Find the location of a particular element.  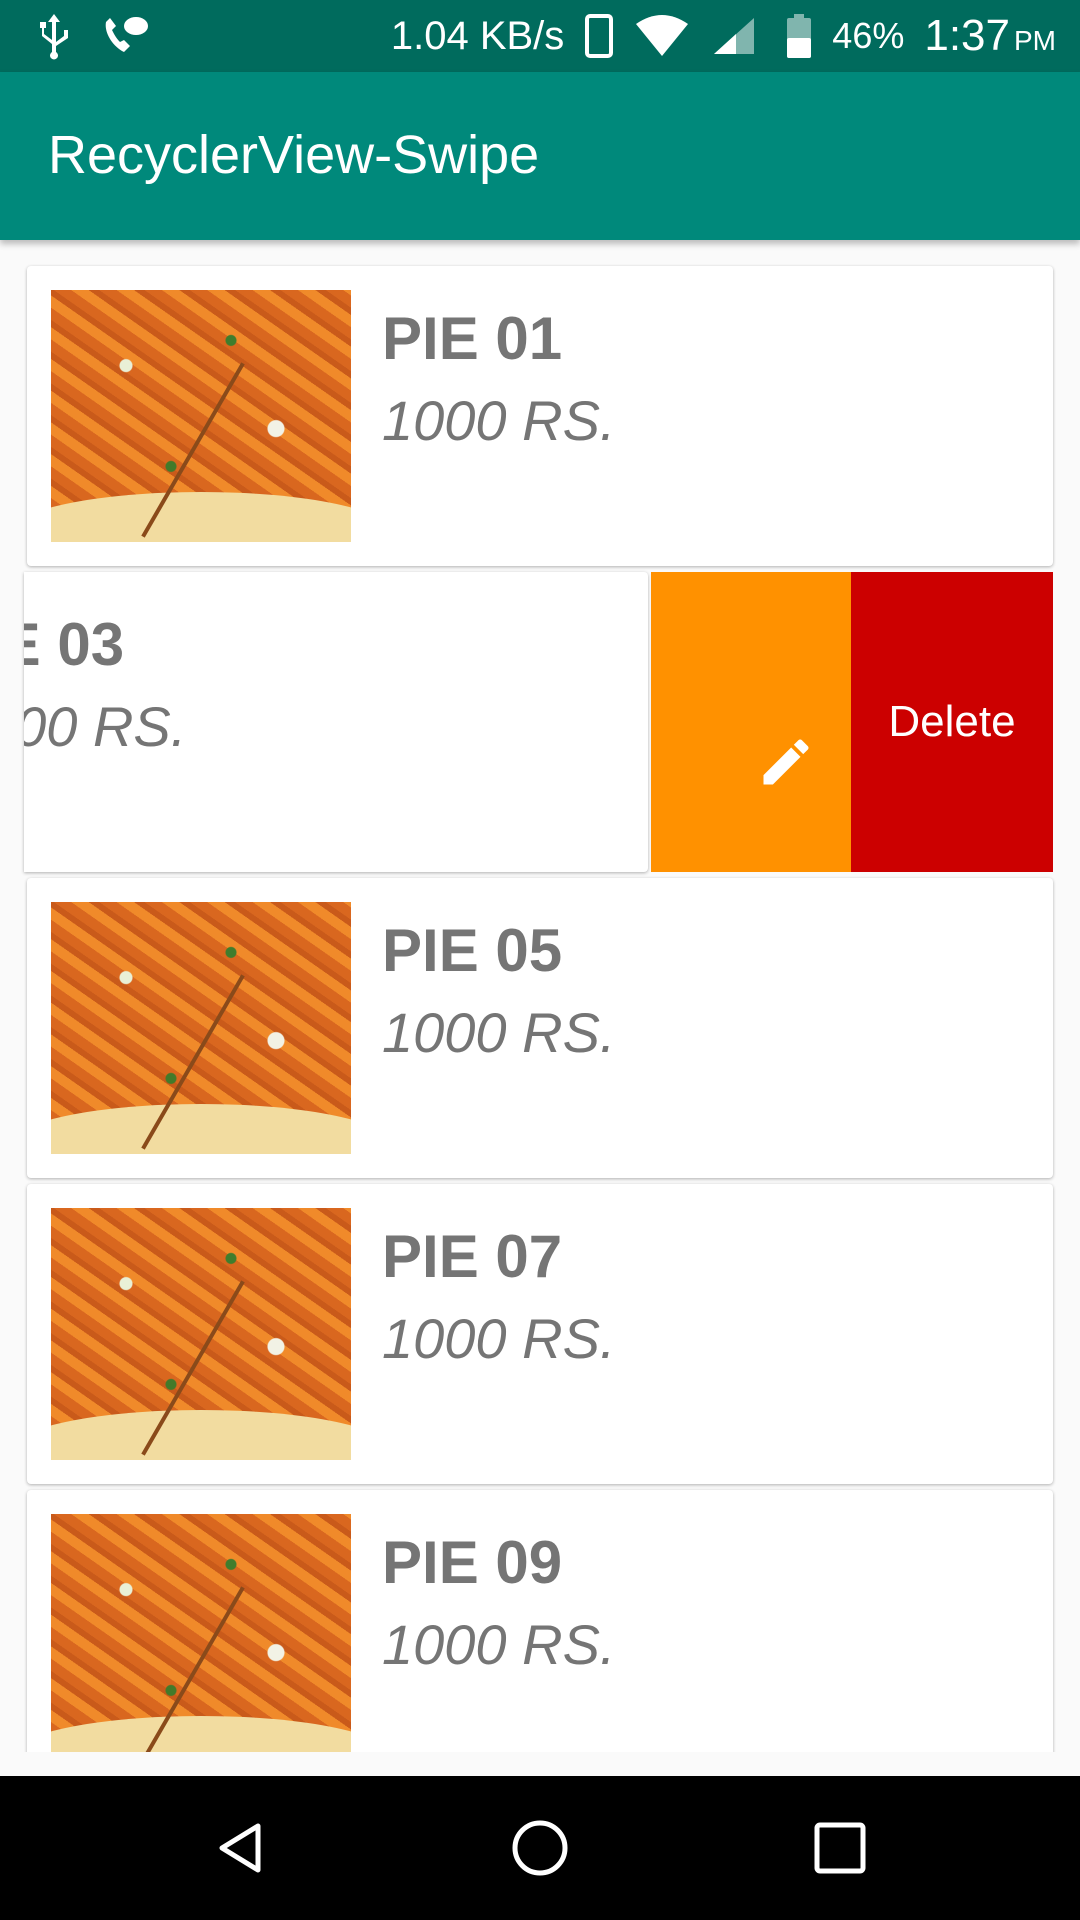

list-item: PIE 05 1000 RS. is located at coordinates (540, 1028).